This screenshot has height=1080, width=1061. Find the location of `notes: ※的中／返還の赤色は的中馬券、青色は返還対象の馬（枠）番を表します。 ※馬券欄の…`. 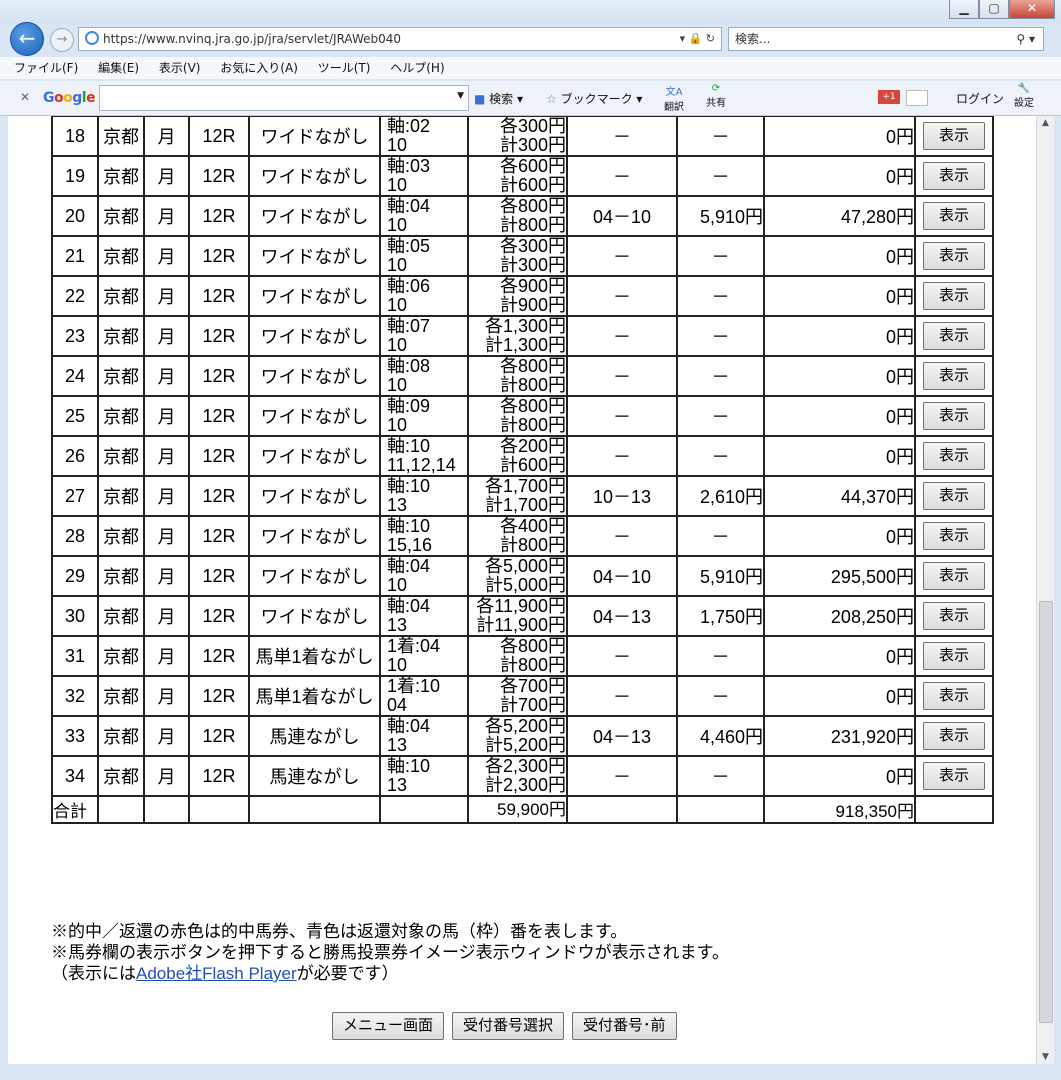

notes: ※的中／返還の赤色は的中馬券、青色は返還対象の馬（枠）番を表します。 ※馬券欄の… is located at coordinates (390, 952).